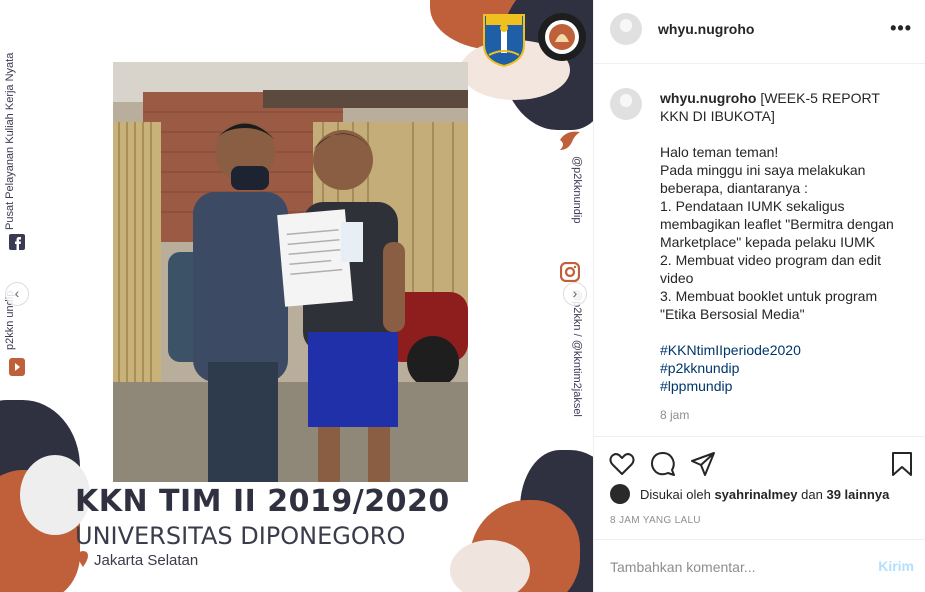 The height and width of the screenshot is (592, 925). What do you see at coordinates (626, 104) in the screenshot?
I see `caption-author-avatar` at bounding box center [626, 104].